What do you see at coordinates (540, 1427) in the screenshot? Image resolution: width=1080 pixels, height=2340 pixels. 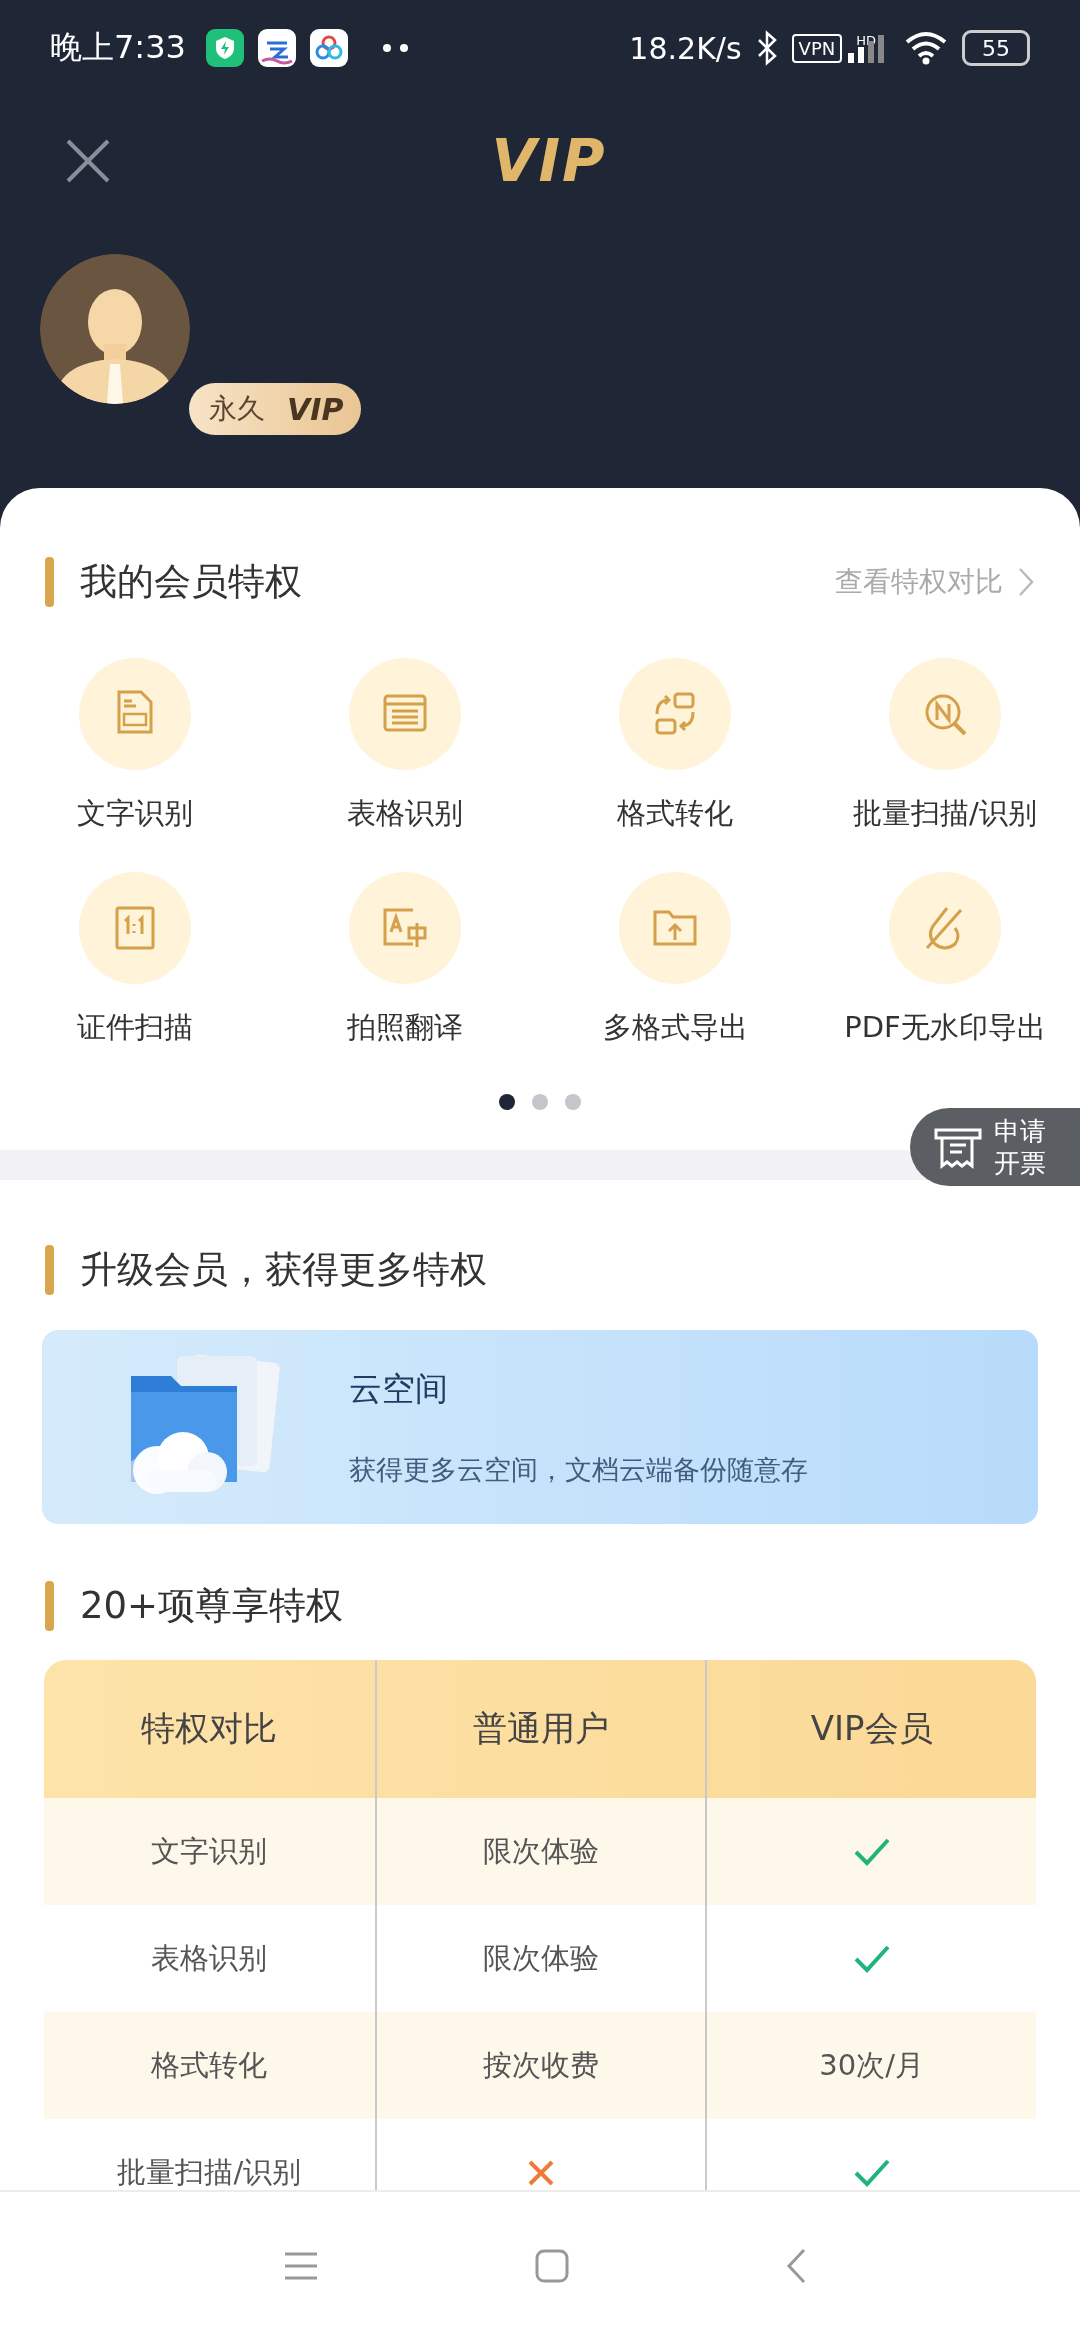 I see `cloud-space-card: 云空间 获得更多云空间，文档云端备份随意存` at bounding box center [540, 1427].